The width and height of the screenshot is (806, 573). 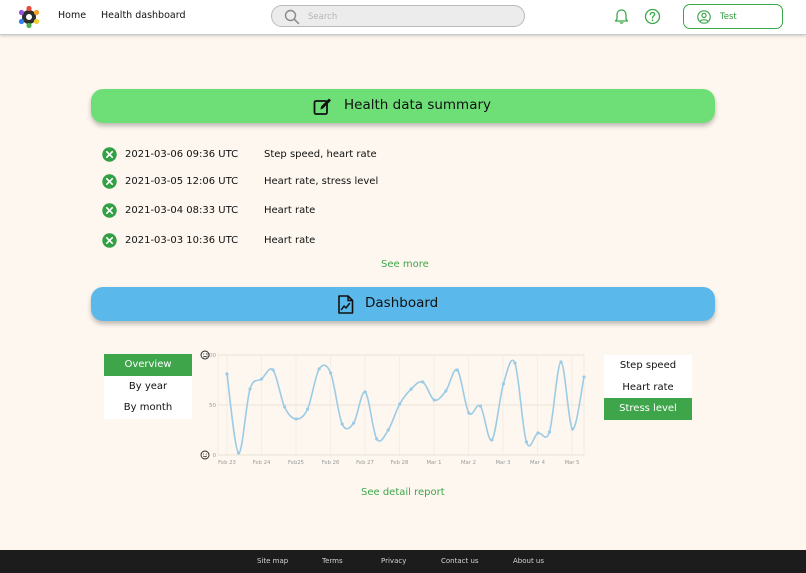 I want to click on metric-option-heart-rate: Heart rate, so click(x=648, y=388).